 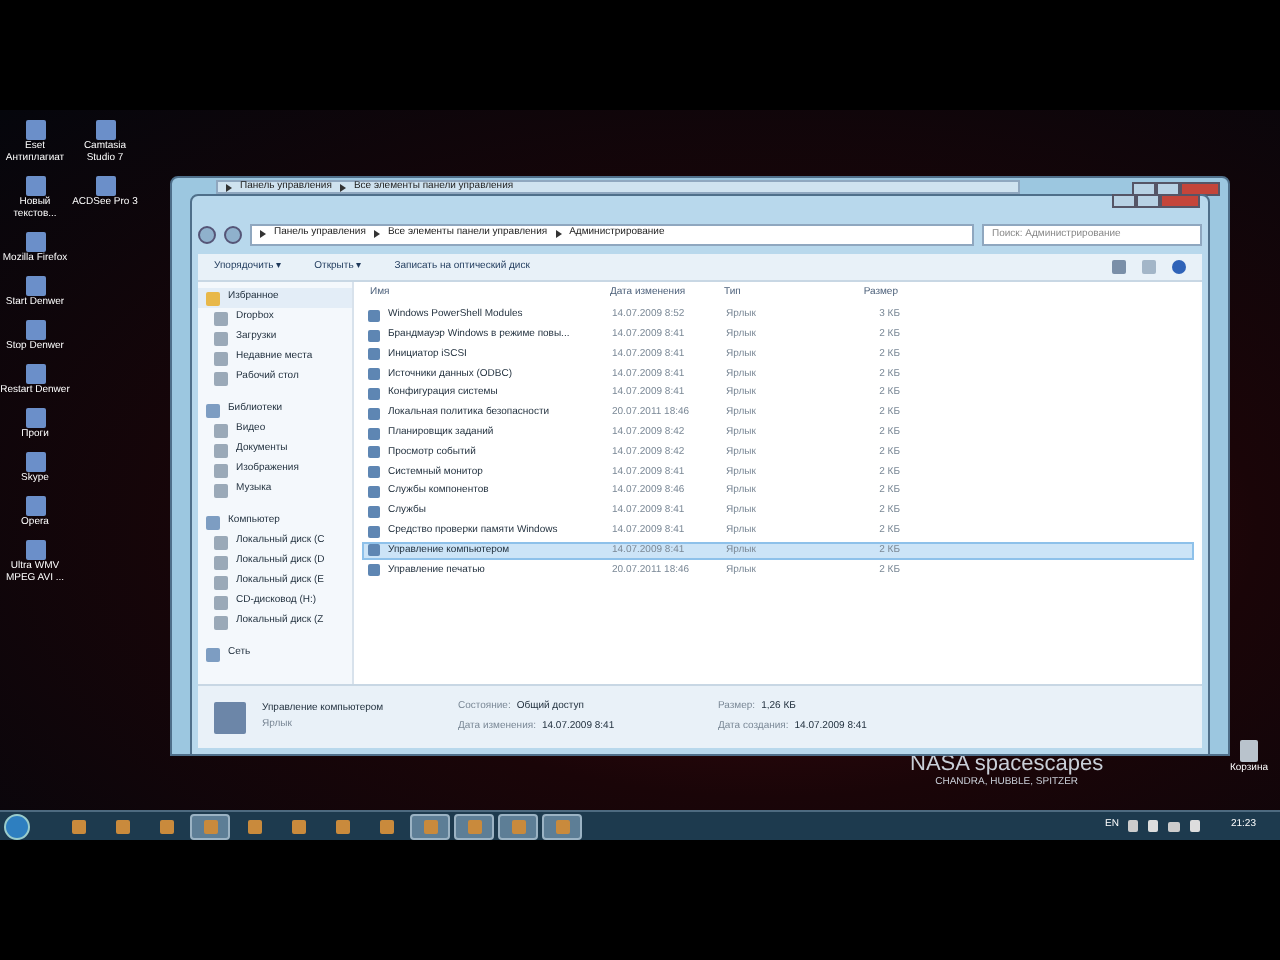 What do you see at coordinates (1124, 201) in the screenshot?
I see `minimize-button` at bounding box center [1124, 201].